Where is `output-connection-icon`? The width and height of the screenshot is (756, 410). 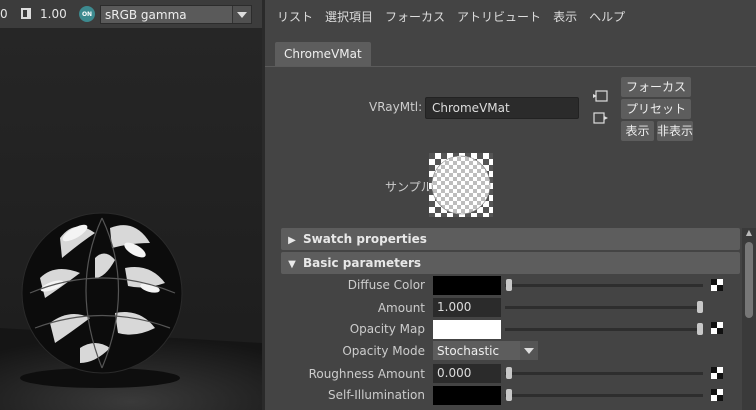 output-connection-icon is located at coordinates (601, 118).